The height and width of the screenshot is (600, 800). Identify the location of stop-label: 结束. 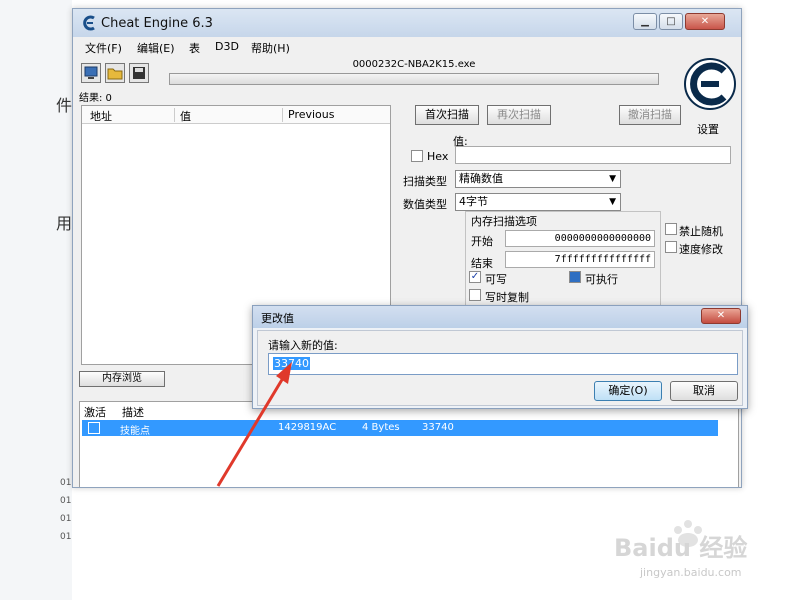
(482, 263).